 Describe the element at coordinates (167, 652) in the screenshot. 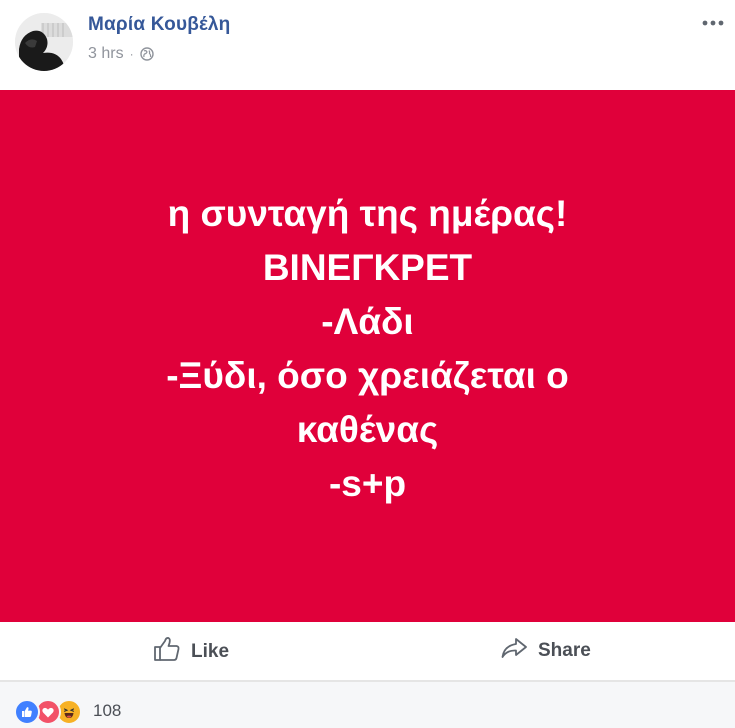

I see `thumbs-up-icon` at that location.